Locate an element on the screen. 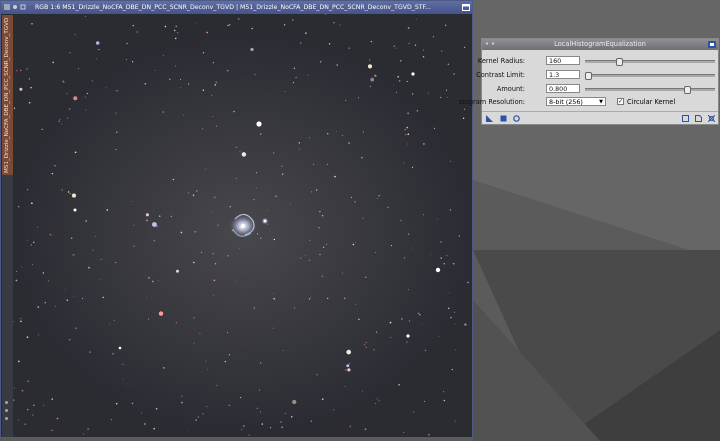 This screenshot has width=720, height=441. kernel-radius-slider is located at coordinates (650, 62).